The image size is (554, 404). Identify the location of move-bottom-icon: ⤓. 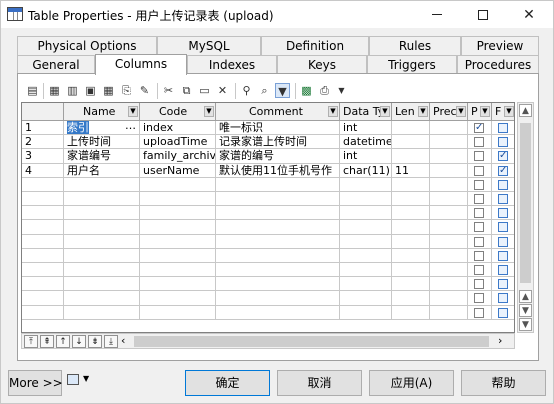
(111, 341).